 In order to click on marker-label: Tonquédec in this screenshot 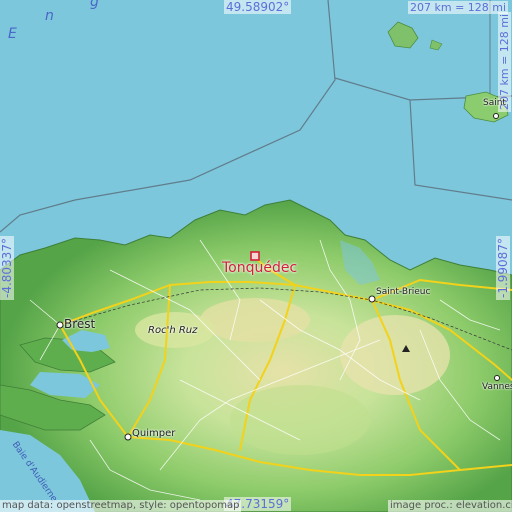, I will do `click(259, 268)`.